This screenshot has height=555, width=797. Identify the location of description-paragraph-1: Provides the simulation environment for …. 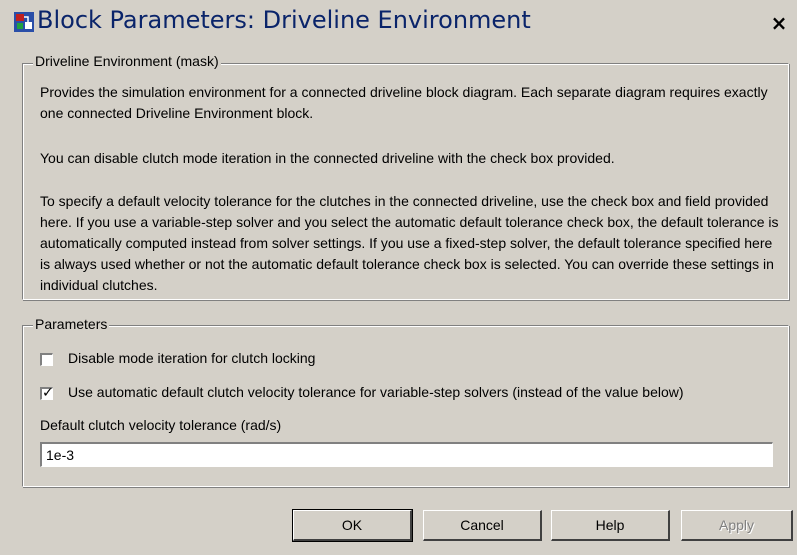
(404, 102).